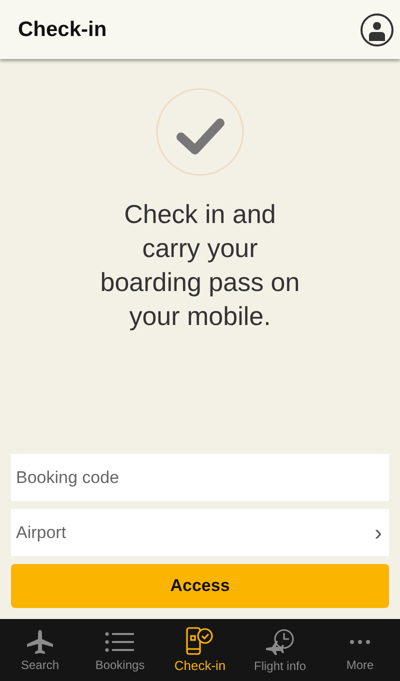  What do you see at coordinates (40, 641) in the screenshot?
I see `airplane-icon` at bounding box center [40, 641].